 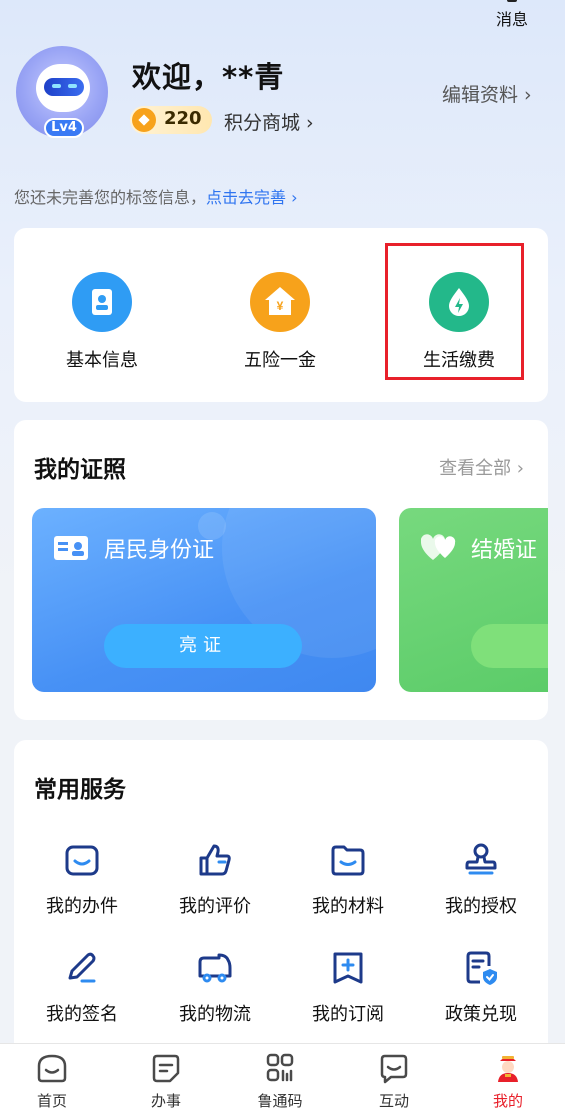 I want to click on highlight-box, so click(x=454, y=311).